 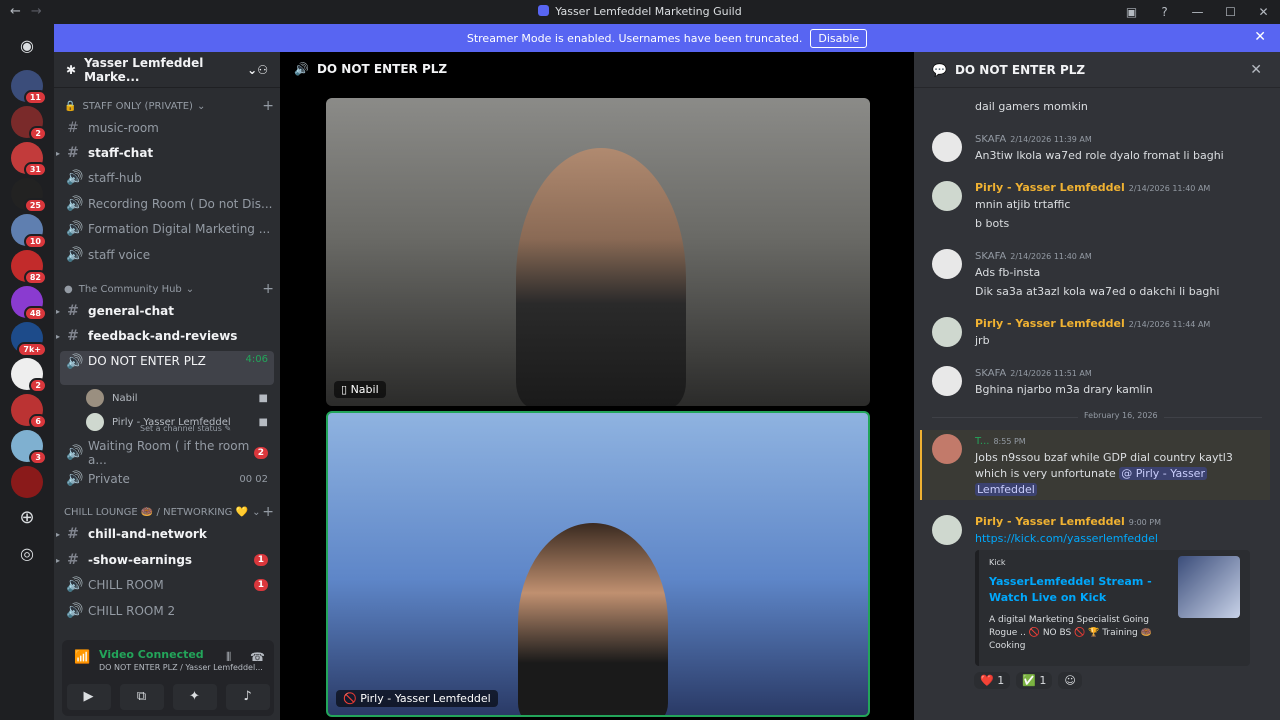 What do you see at coordinates (1163, 473) in the screenshot?
I see `user-mention: @ Pirly - Yasser` at bounding box center [1163, 473].